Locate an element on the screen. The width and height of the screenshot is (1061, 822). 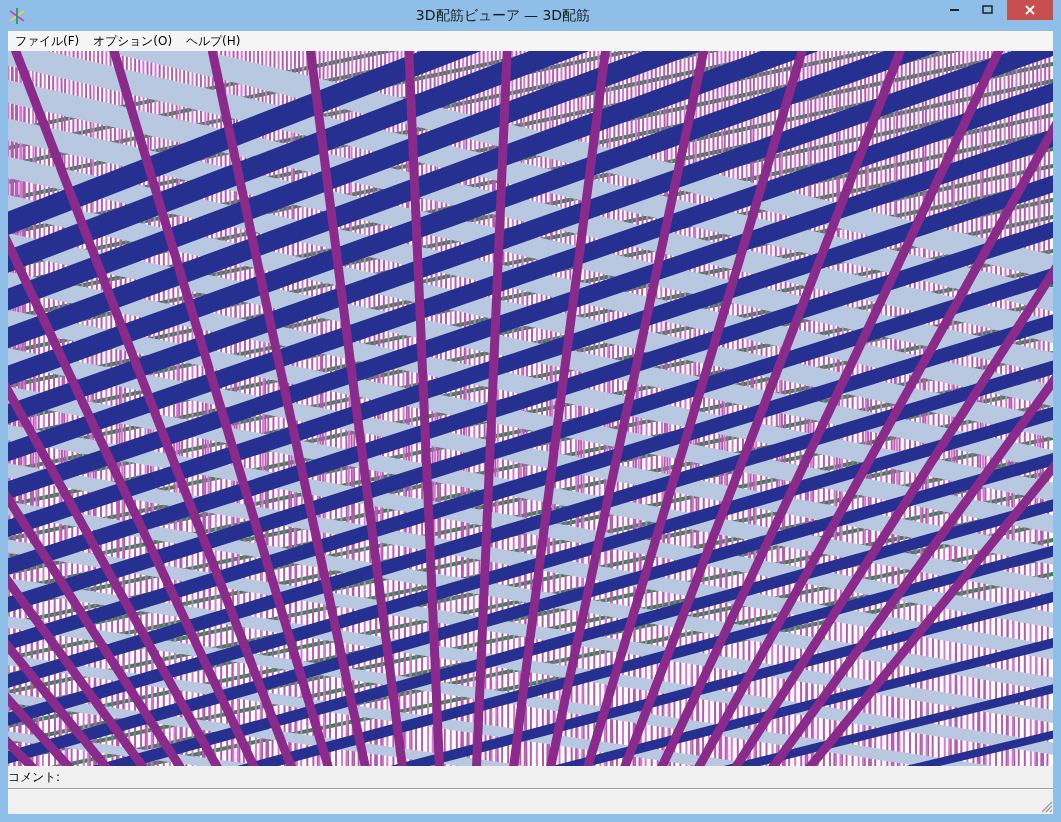
resize-grip-icon is located at coordinates (1047, 807).